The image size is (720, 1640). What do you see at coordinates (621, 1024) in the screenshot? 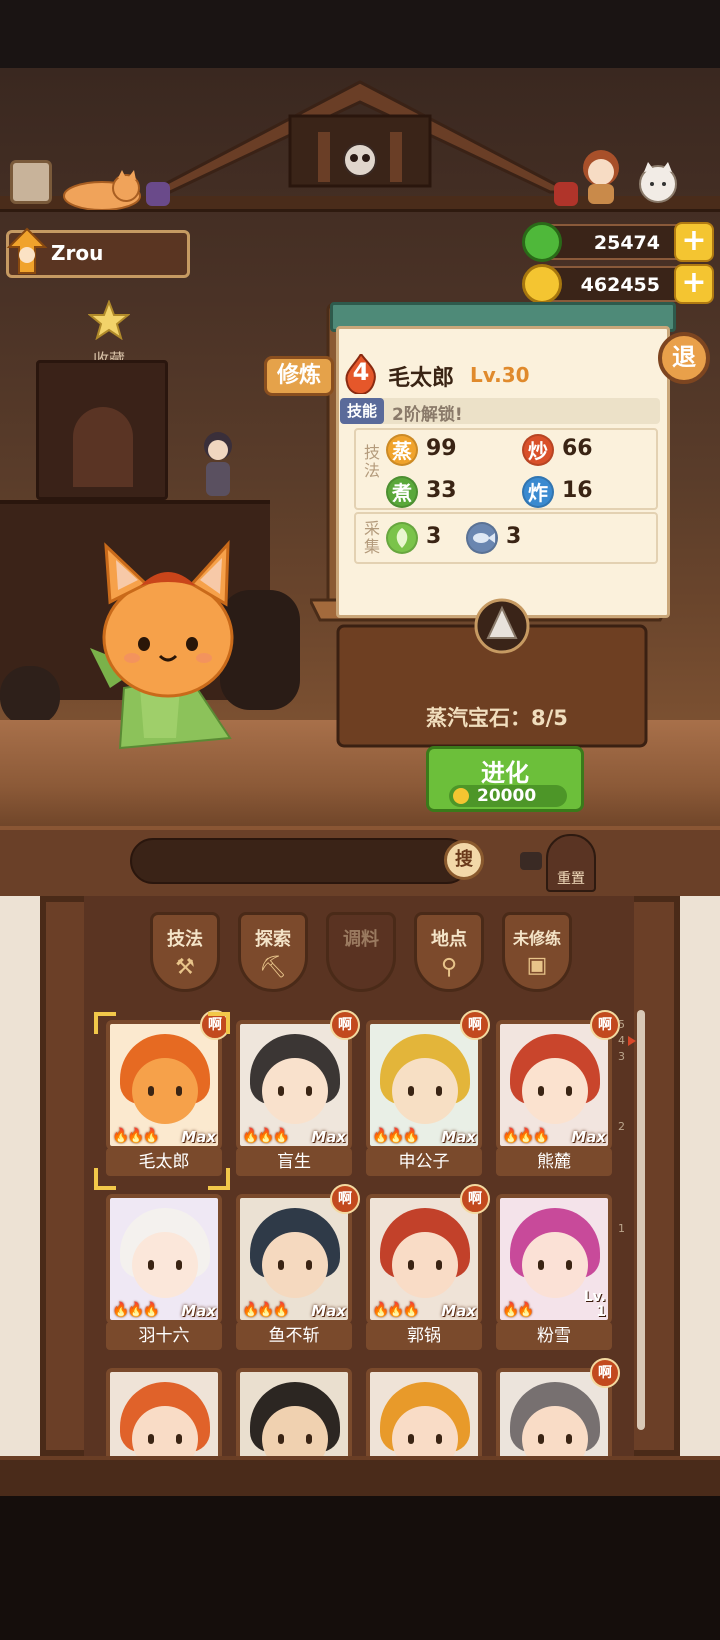
I see `scroll-tick: 5` at bounding box center [621, 1024].